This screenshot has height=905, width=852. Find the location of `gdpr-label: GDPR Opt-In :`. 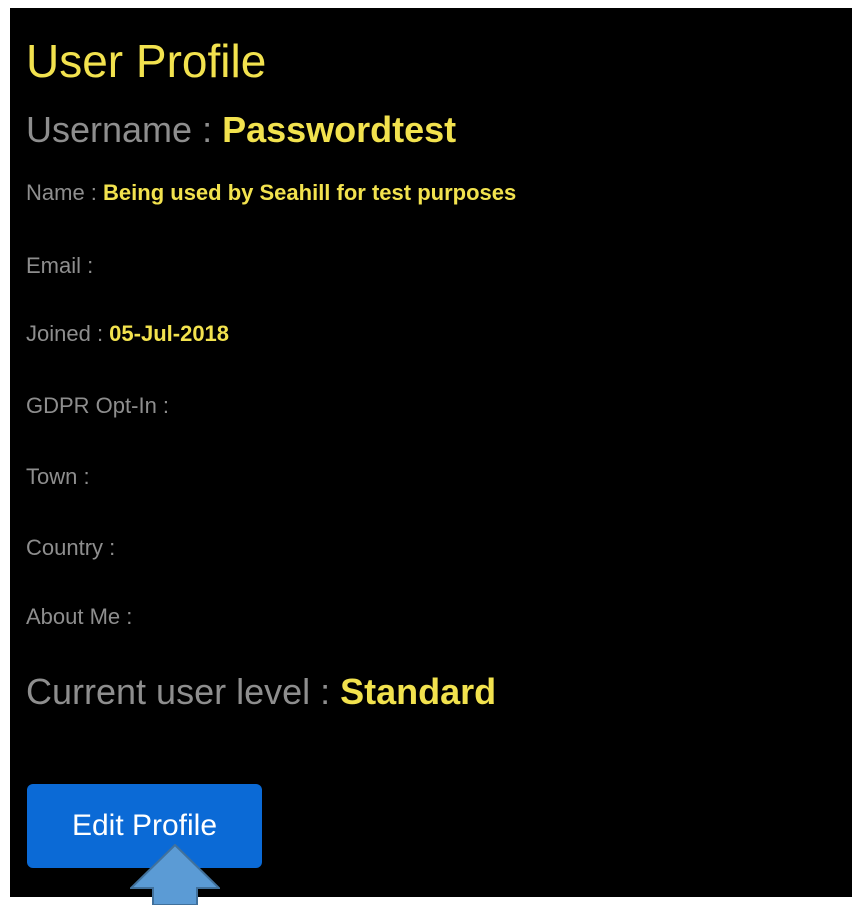

gdpr-label: GDPR Opt-In : is located at coordinates (98, 405).